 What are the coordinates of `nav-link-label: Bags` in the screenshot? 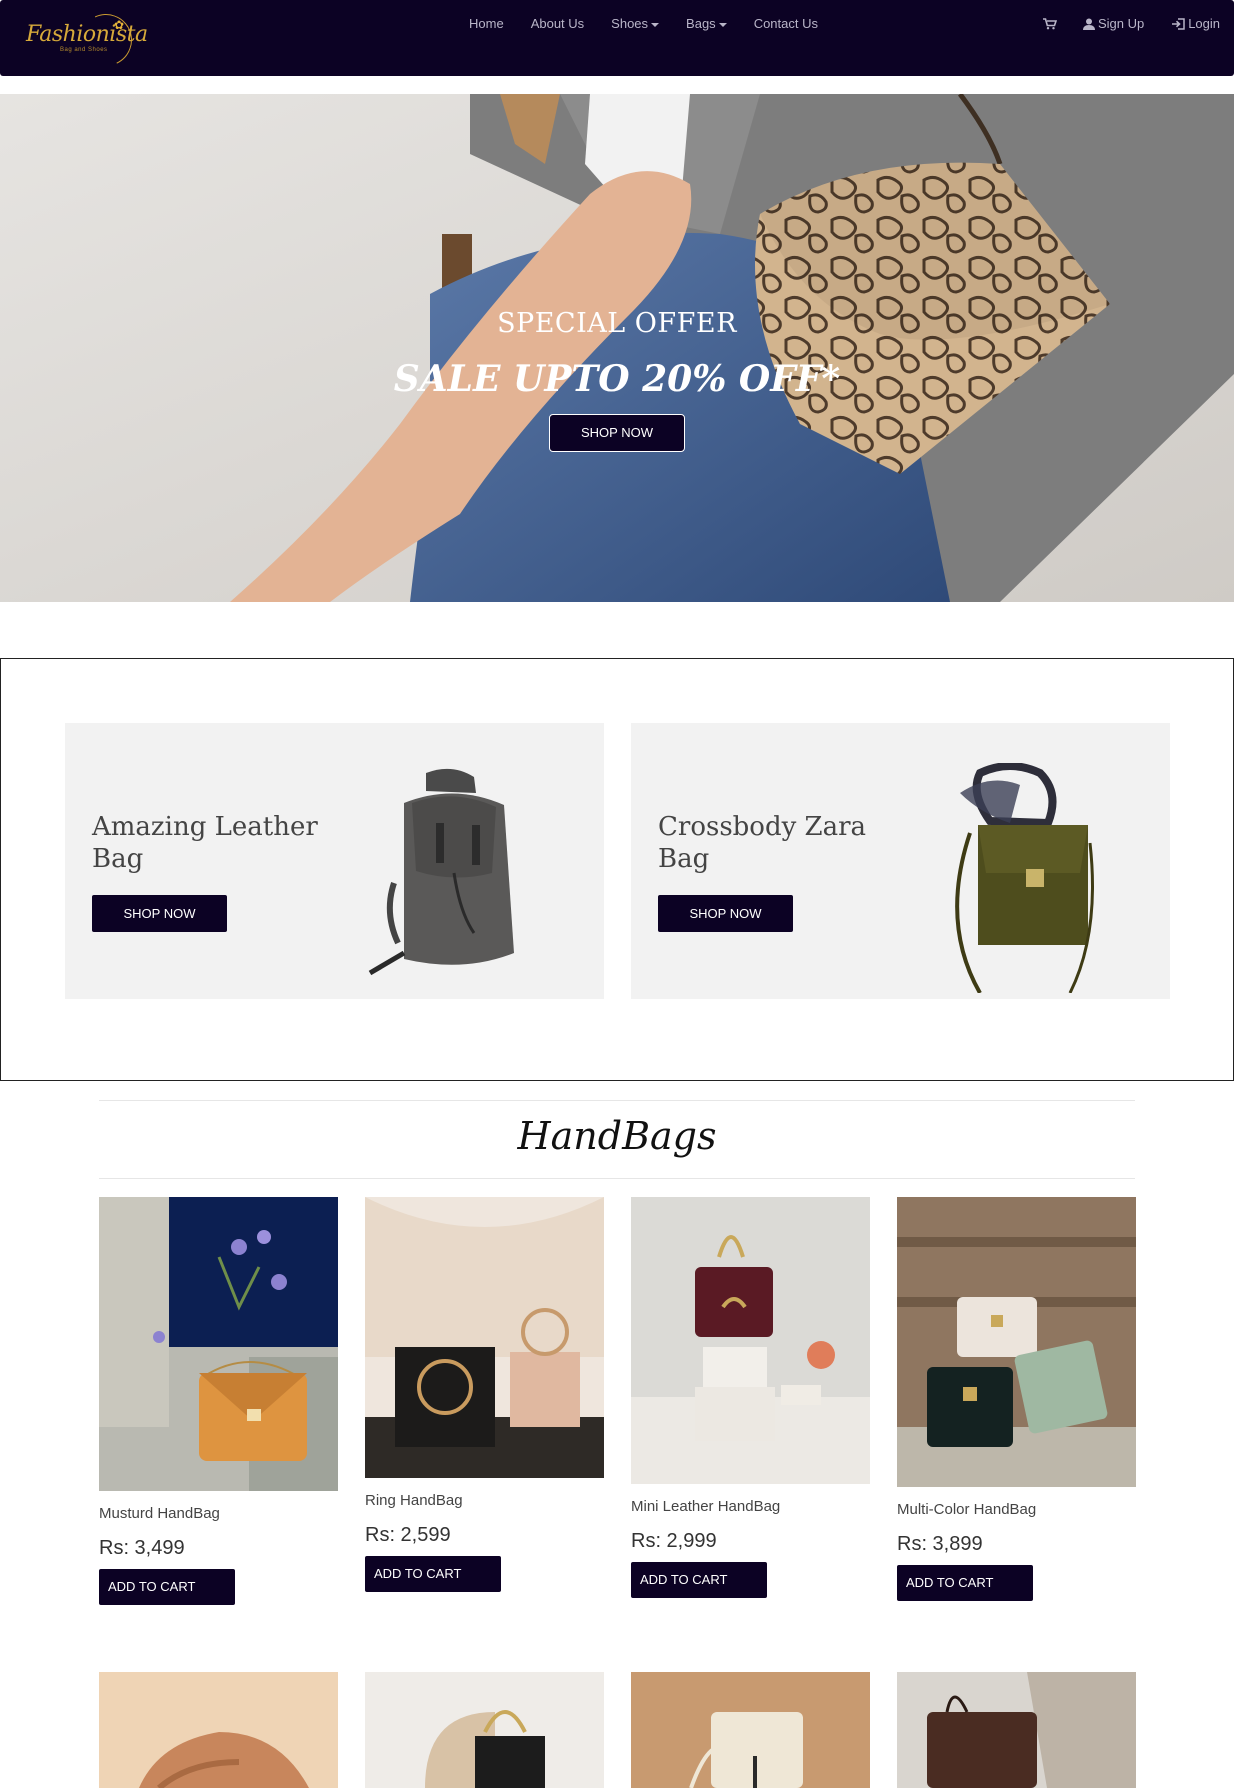 It's located at (701, 23).